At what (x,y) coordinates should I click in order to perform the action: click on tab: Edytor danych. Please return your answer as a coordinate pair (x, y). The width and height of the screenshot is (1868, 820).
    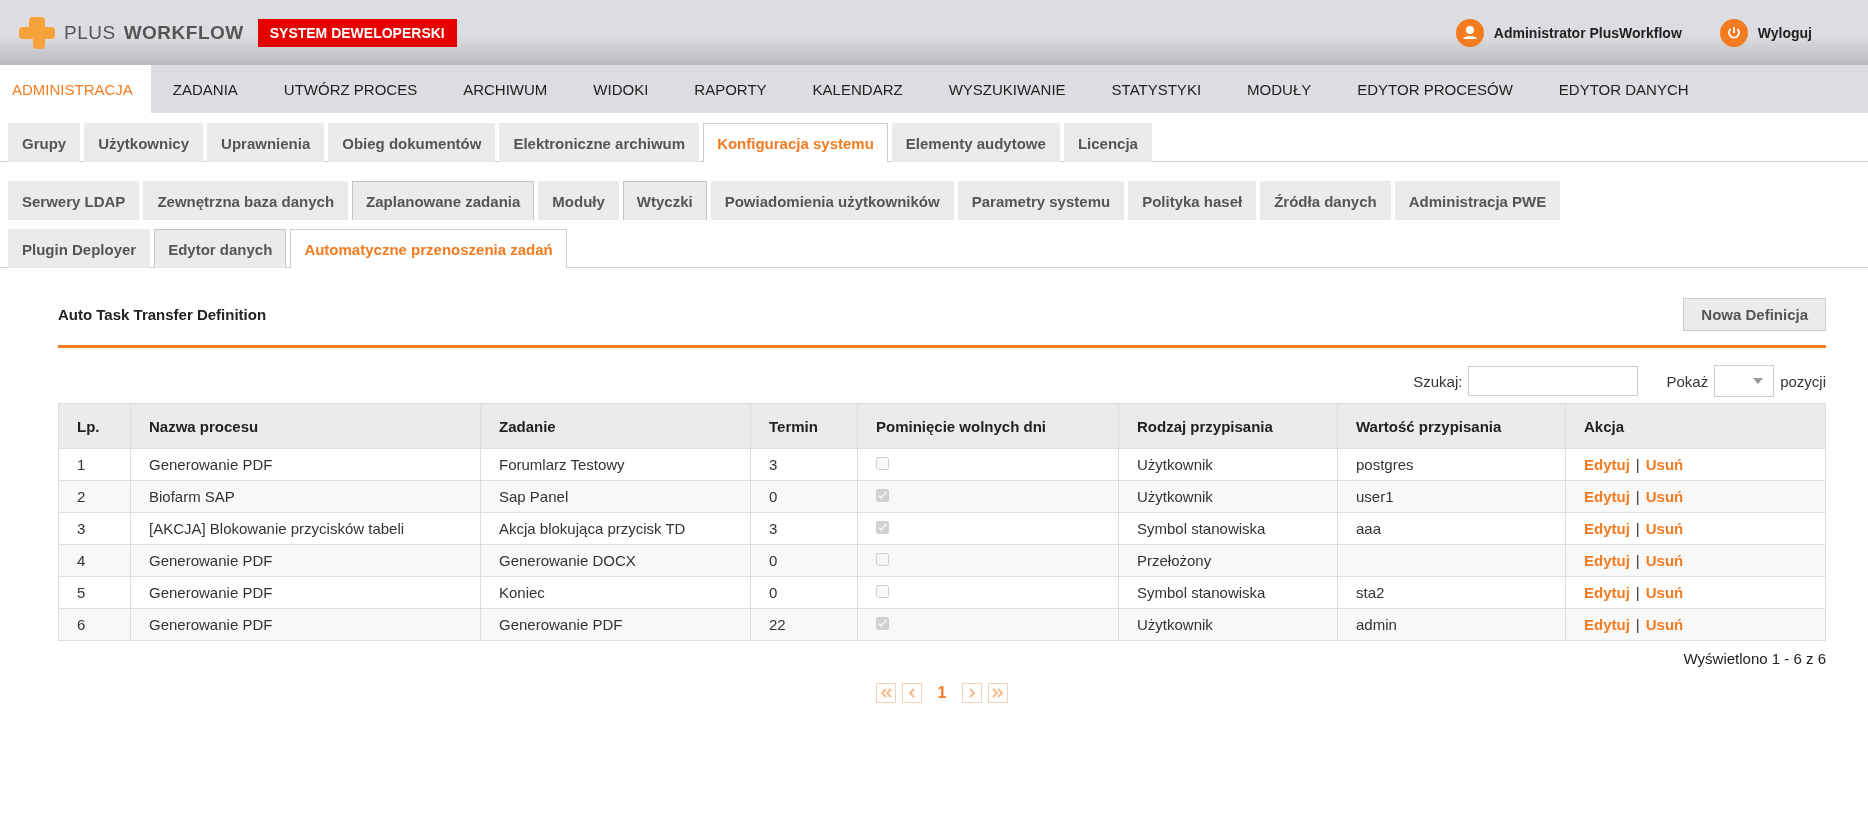
    Looking at the image, I should click on (220, 248).